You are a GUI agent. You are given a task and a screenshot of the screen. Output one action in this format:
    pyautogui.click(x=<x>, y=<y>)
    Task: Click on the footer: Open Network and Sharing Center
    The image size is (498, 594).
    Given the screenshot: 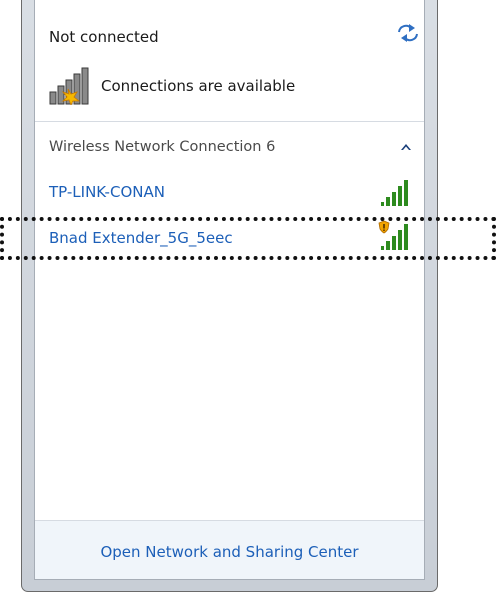 What is the action you would take?
    pyautogui.click(x=229, y=549)
    